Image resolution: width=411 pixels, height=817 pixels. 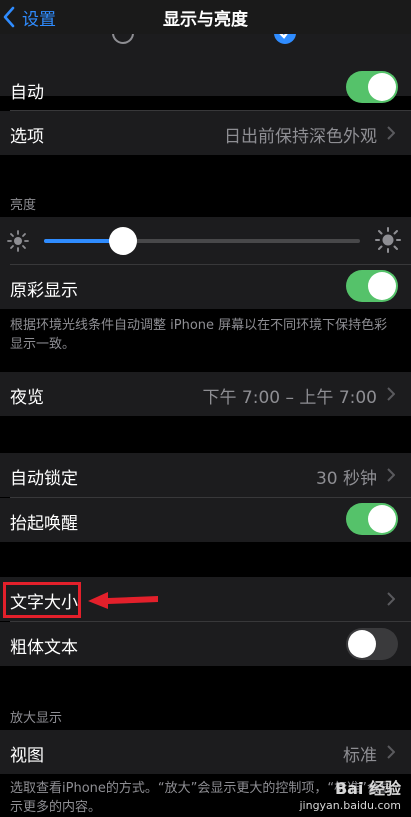 What do you see at coordinates (289, 398) in the screenshot?
I see `night-shift-value: 下午 7:00 – 上午 7:00` at bounding box center [289, 398].